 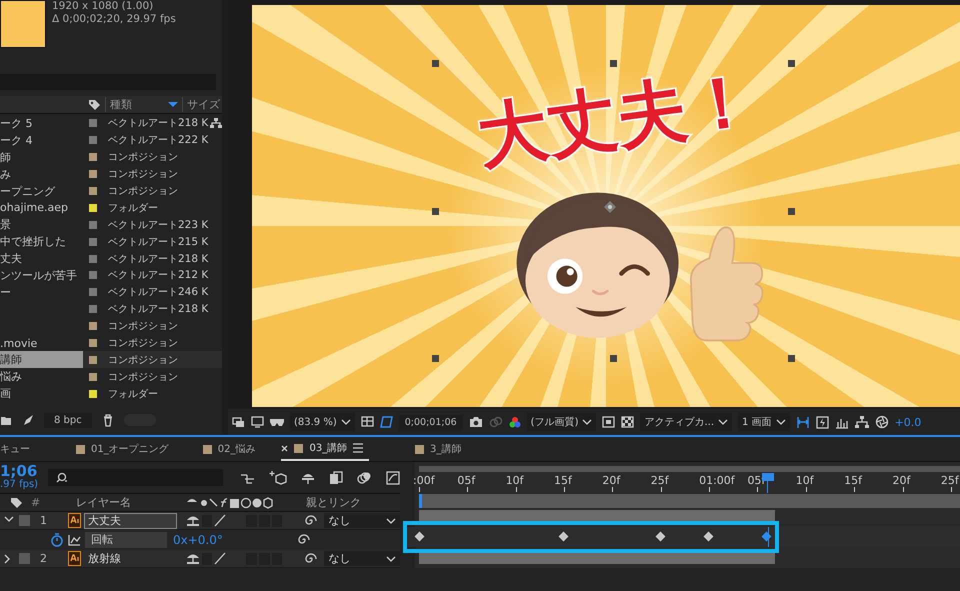 What do you see at coordinates (5, 394) in the screenshot?
I see `item-name: 画` at bounding box center [5, 394].